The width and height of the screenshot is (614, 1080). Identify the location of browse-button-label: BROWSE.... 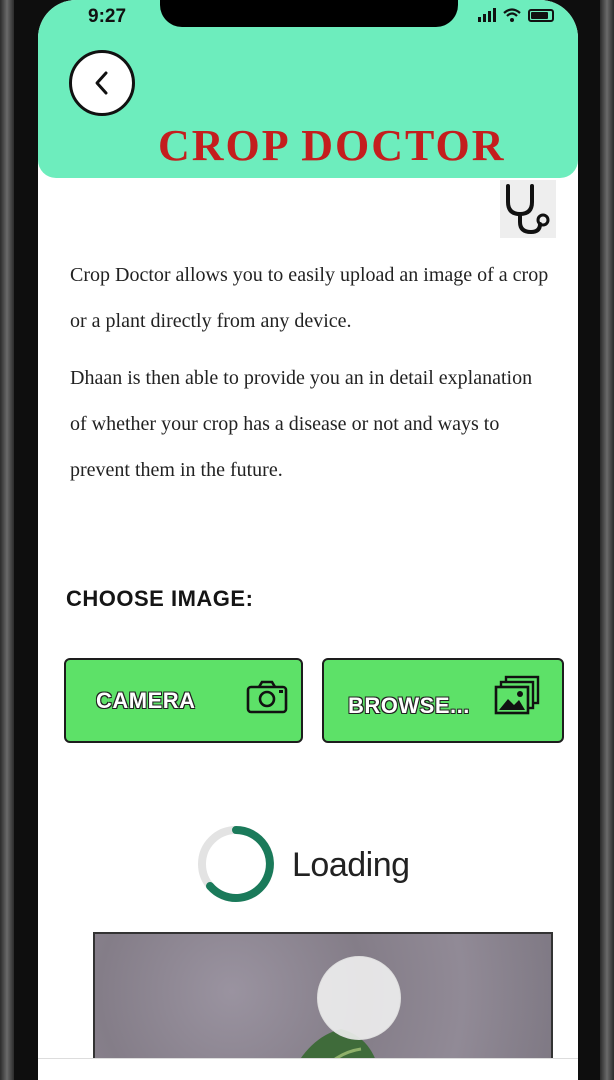
(409, 705).